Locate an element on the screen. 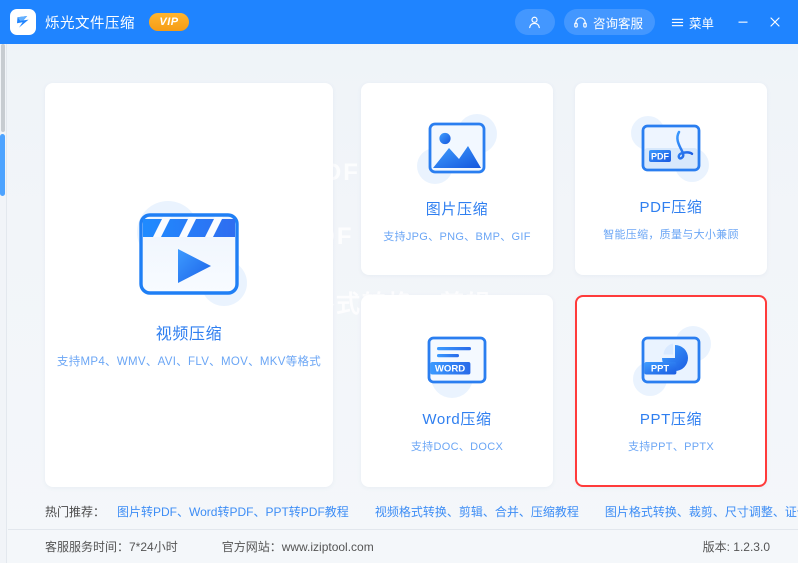  word-icon: WORD is located at coordinates (457, 363).